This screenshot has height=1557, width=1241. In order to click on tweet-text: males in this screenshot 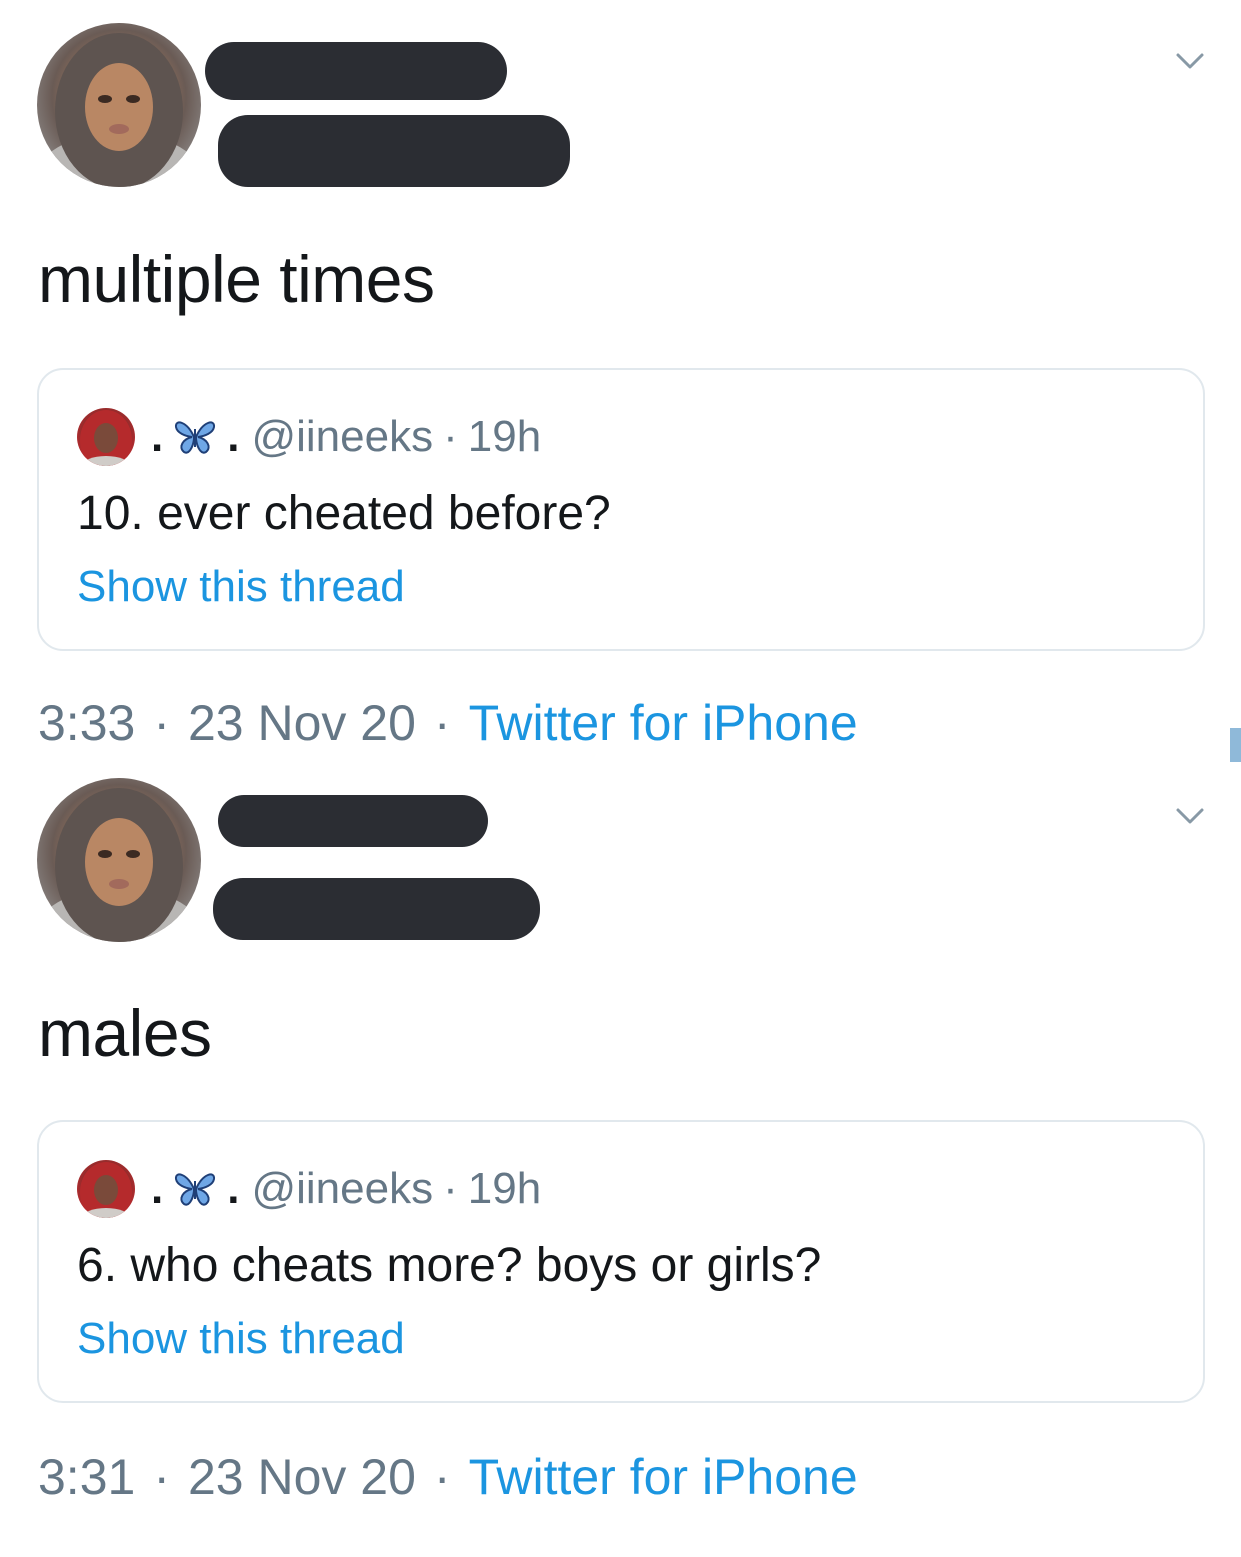, I will do `click(125, 1033)`.